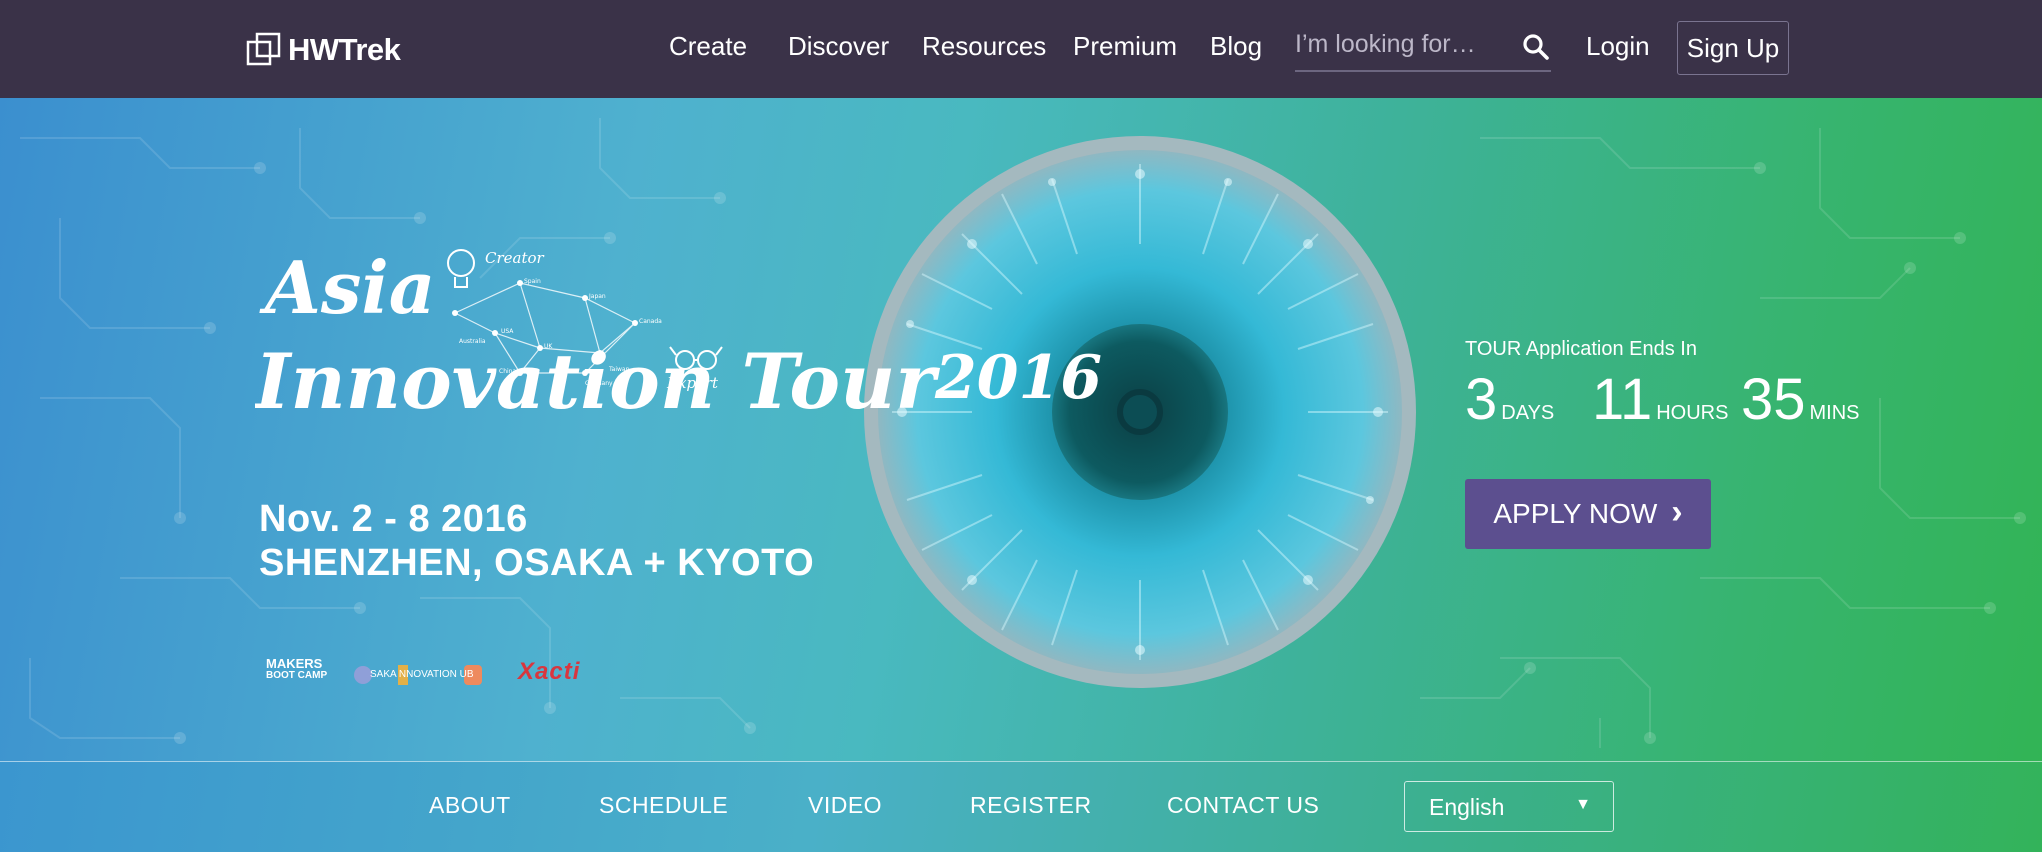 This screenshot has height=852, width=2042. What do you see at coordinates (1834, 413) in the screenshot?
I see `mins-unit: MINS` at bounding box center [1834, 413].